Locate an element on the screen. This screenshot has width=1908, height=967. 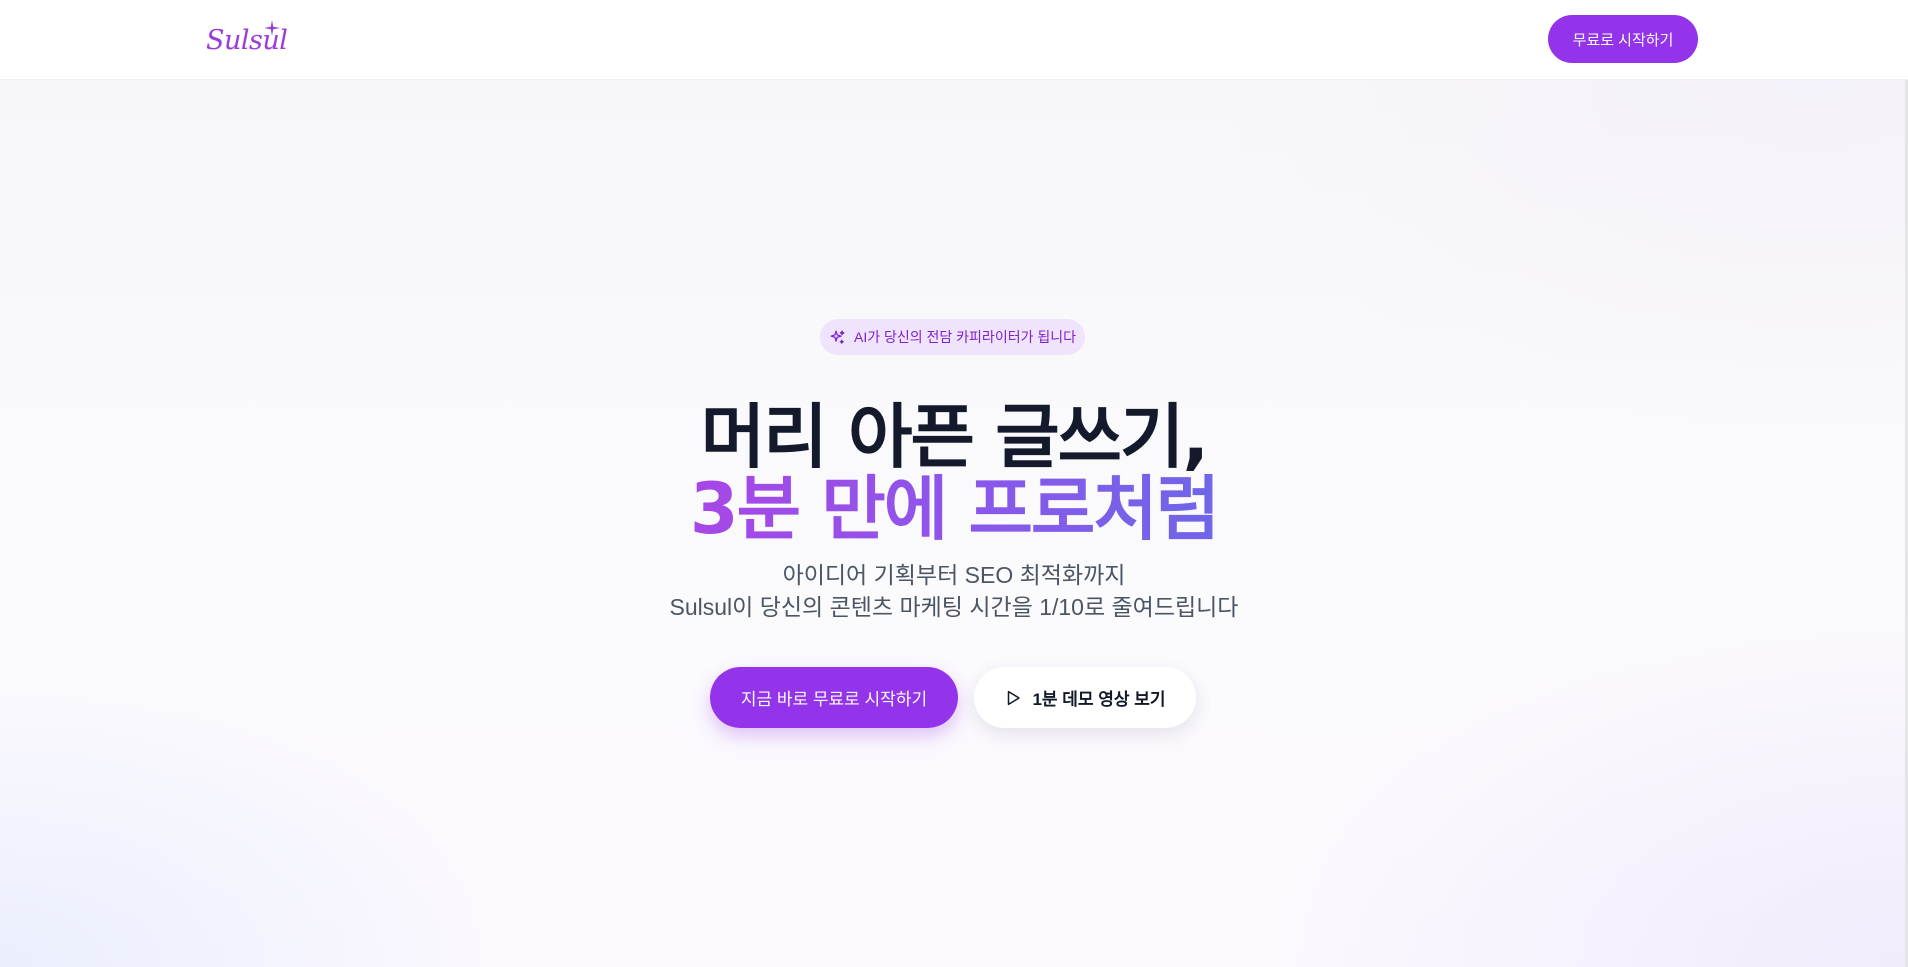
start-free-now-button: 지금 바로 무료로 시작하기 is located at coordinates (834, 697).